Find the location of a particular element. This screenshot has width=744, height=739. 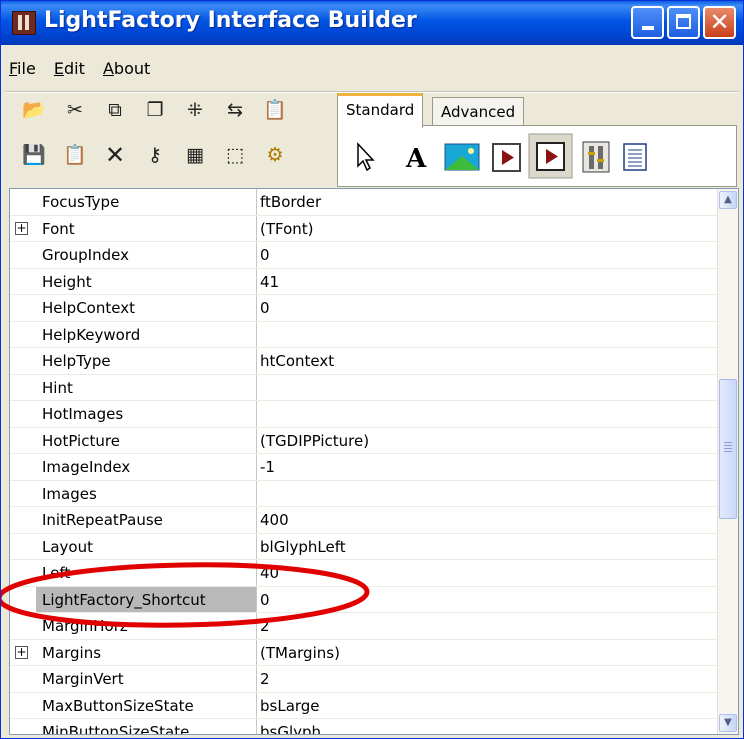

list-component-icon is located at coordinates (635, 157).